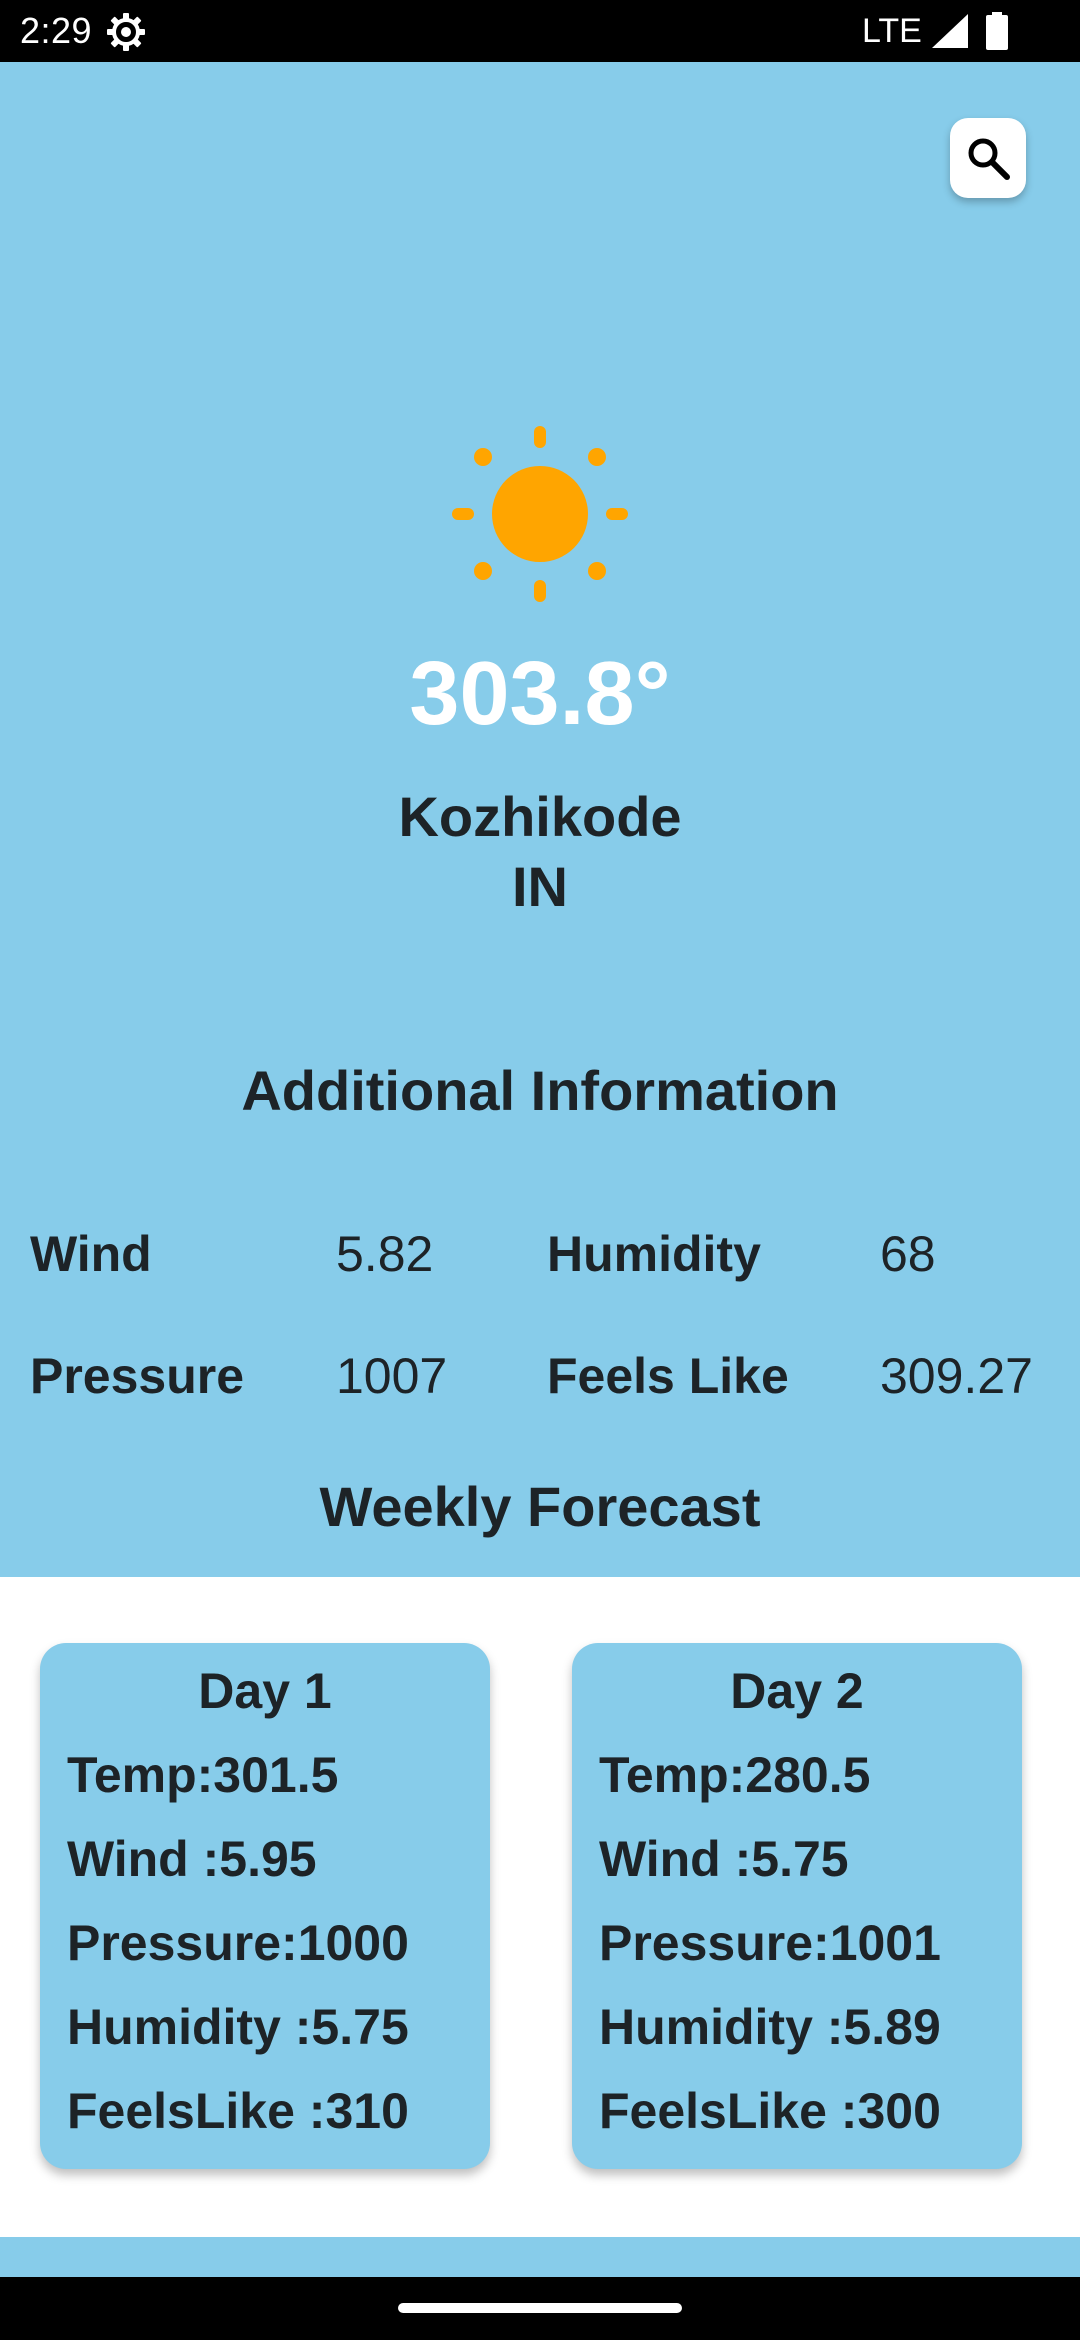 The width and height of the screenshot is (1080, 2340). I want to click on bottom-strip, so click(540, 2257).